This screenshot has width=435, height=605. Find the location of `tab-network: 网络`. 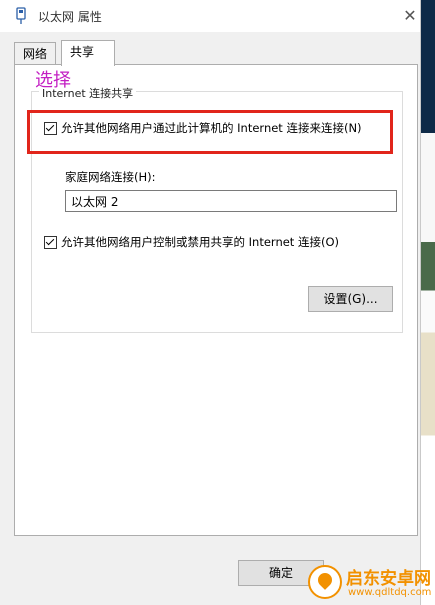

tab-network: 网络 is located at coordinates (35, 53).